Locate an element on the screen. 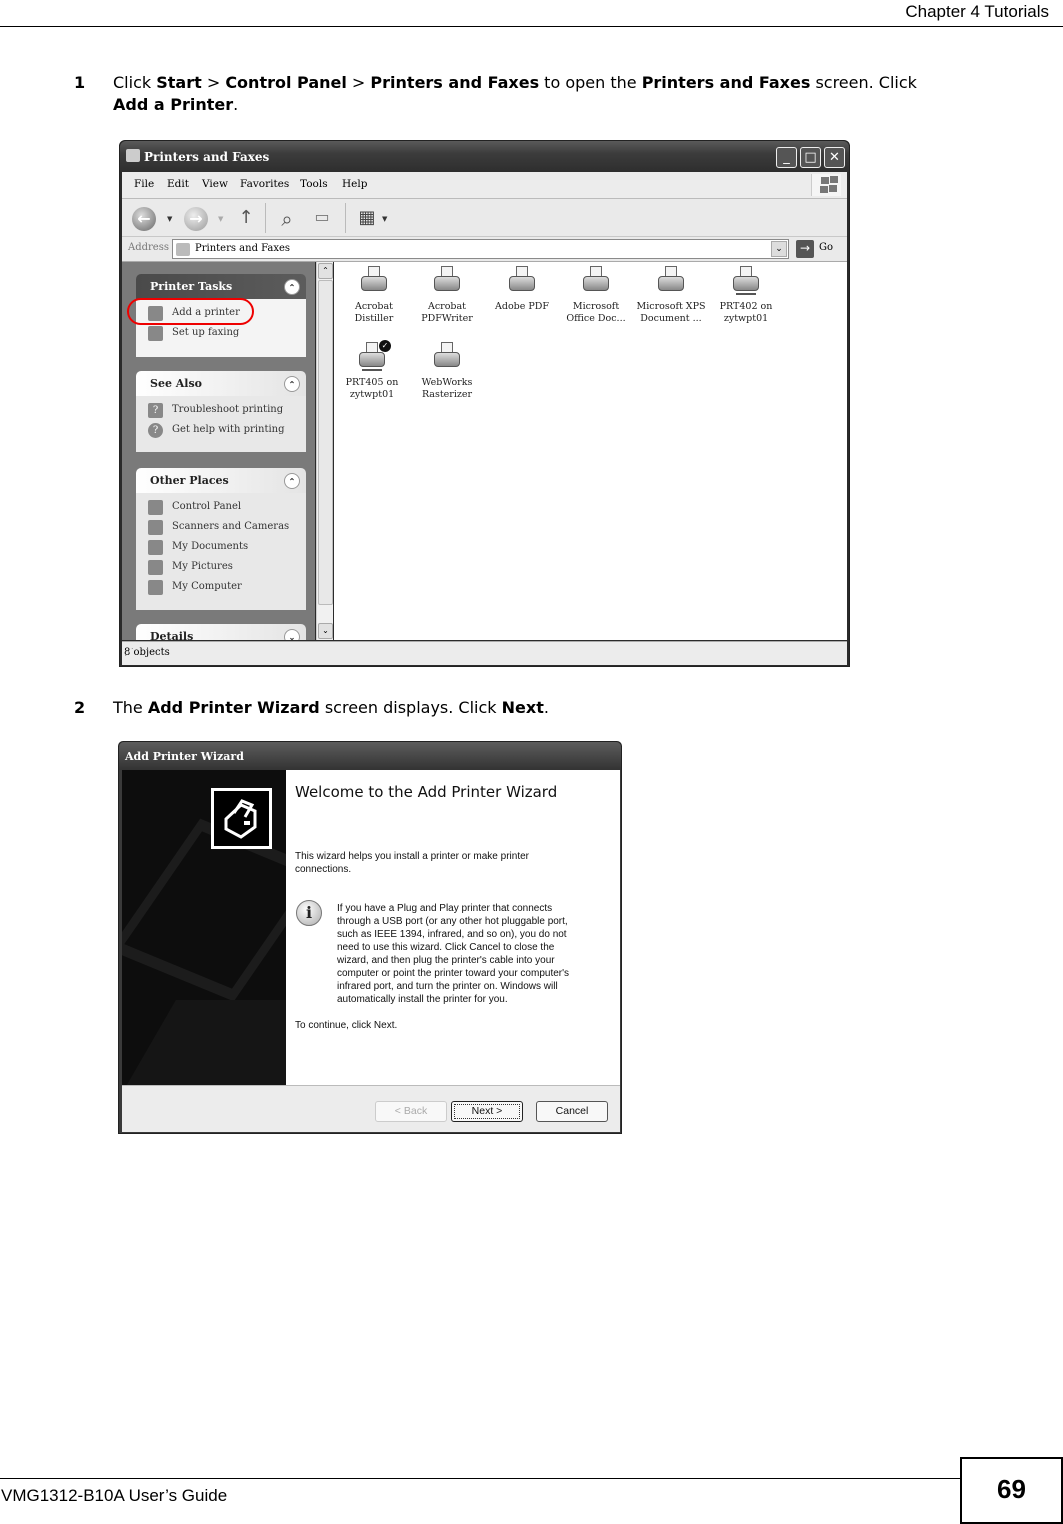 The image size is (1063, 1524). menu-view: View is located at coordinates (215, 184).